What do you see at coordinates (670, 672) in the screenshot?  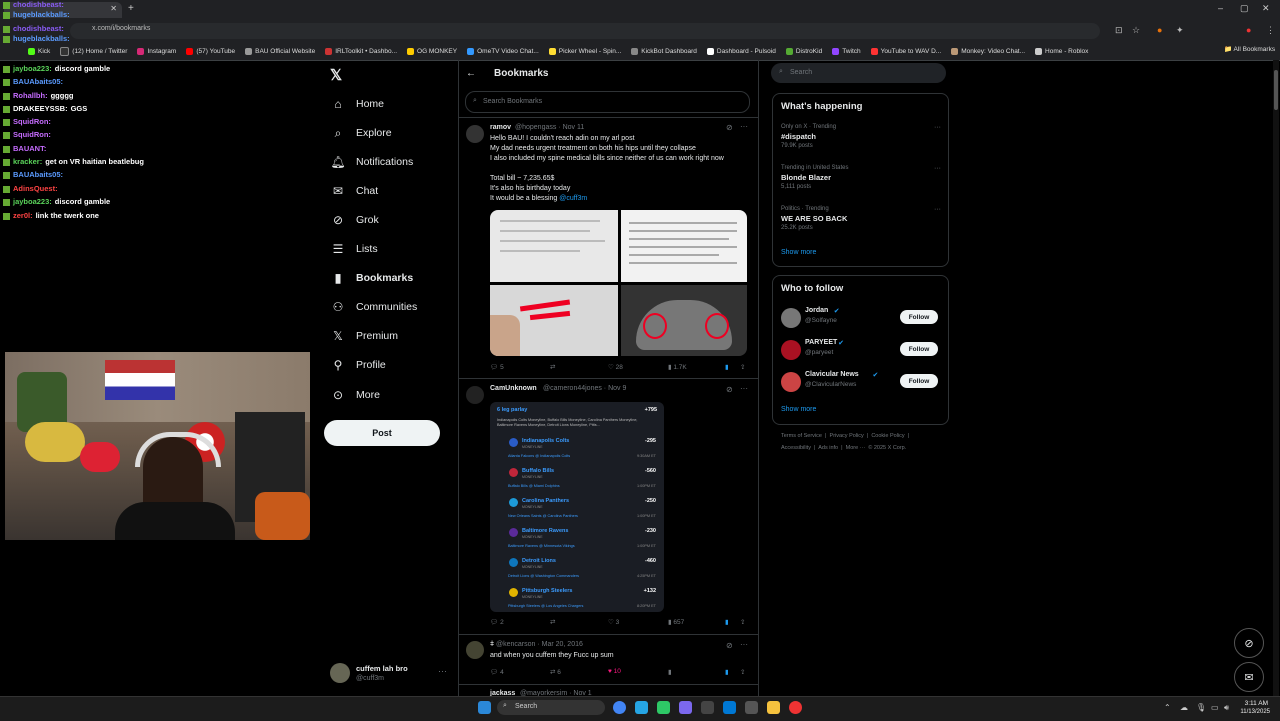 I see `views-button: ▮` at bounding box center [670, 672].